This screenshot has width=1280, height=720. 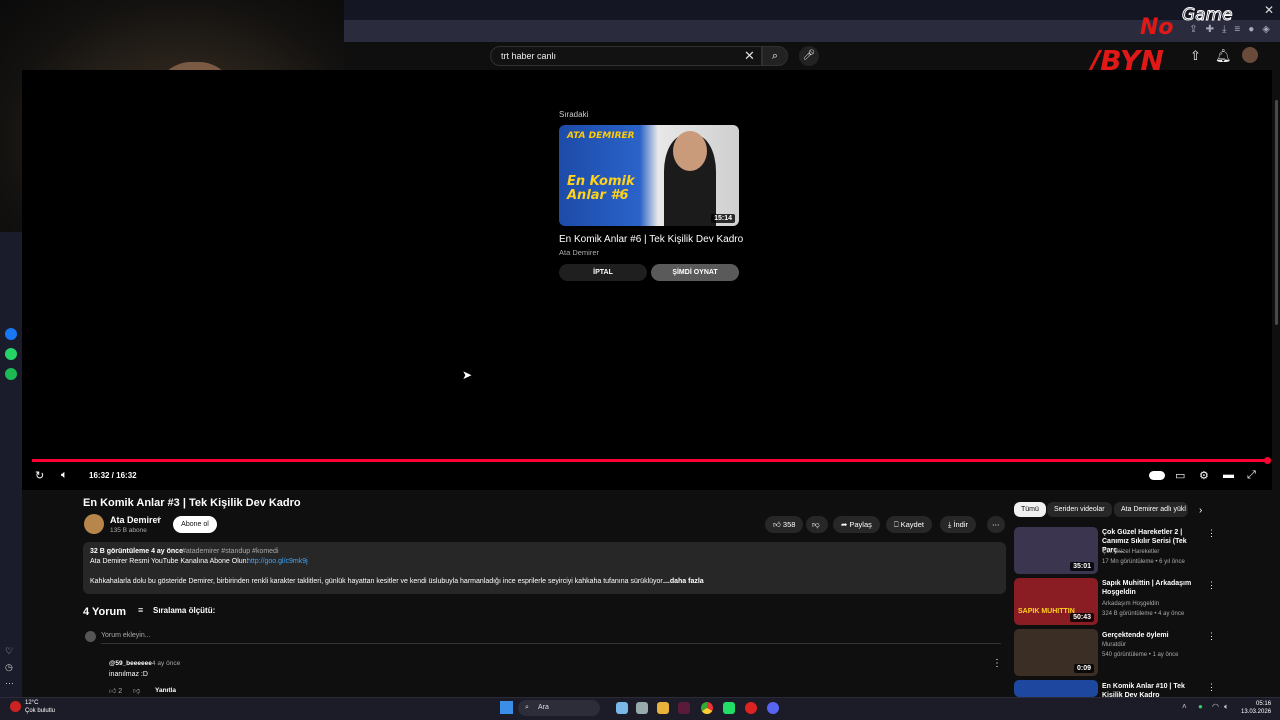 What do you see at coordinates (506, 707) in the screenshot?
I see `start-menu-icon` at bounding box center [506, 707].